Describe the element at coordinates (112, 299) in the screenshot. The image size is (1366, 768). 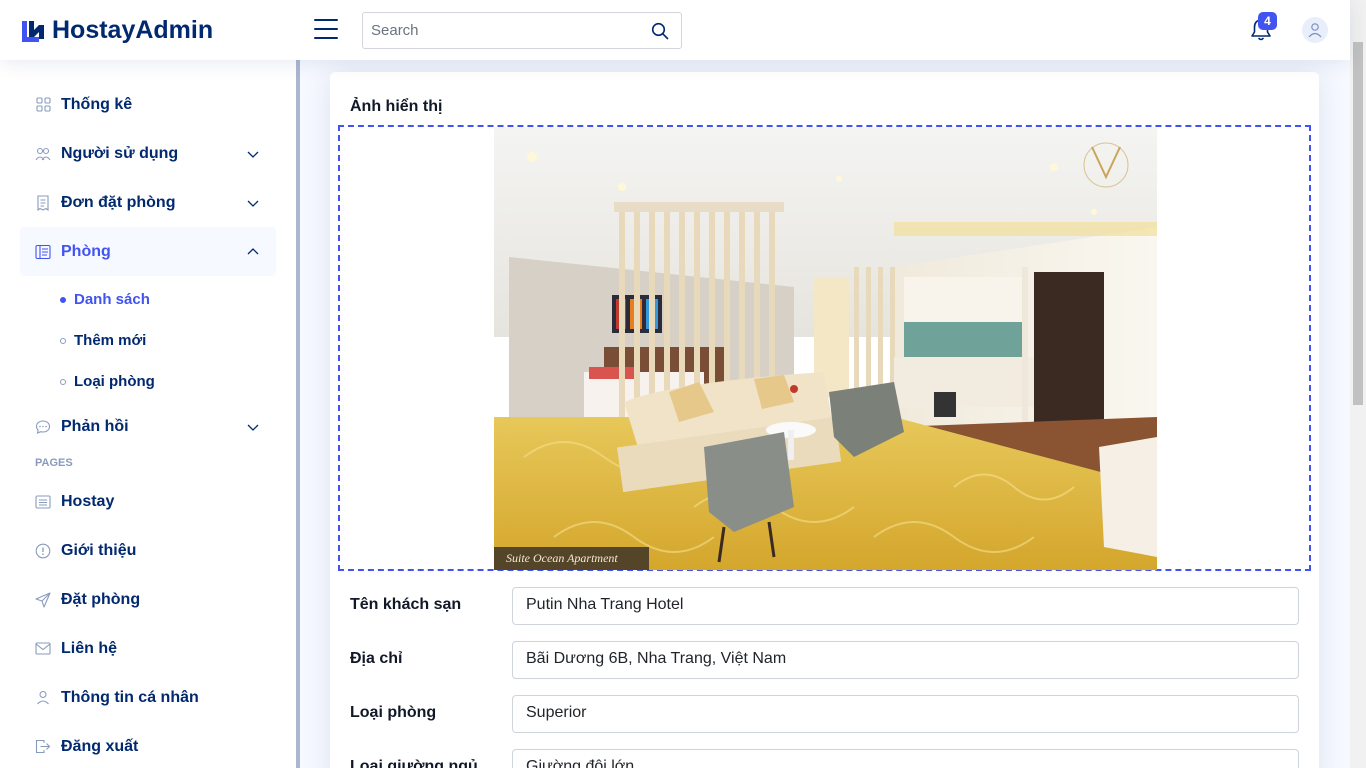
I see `submenu-item-label: Danh sách` at that location.